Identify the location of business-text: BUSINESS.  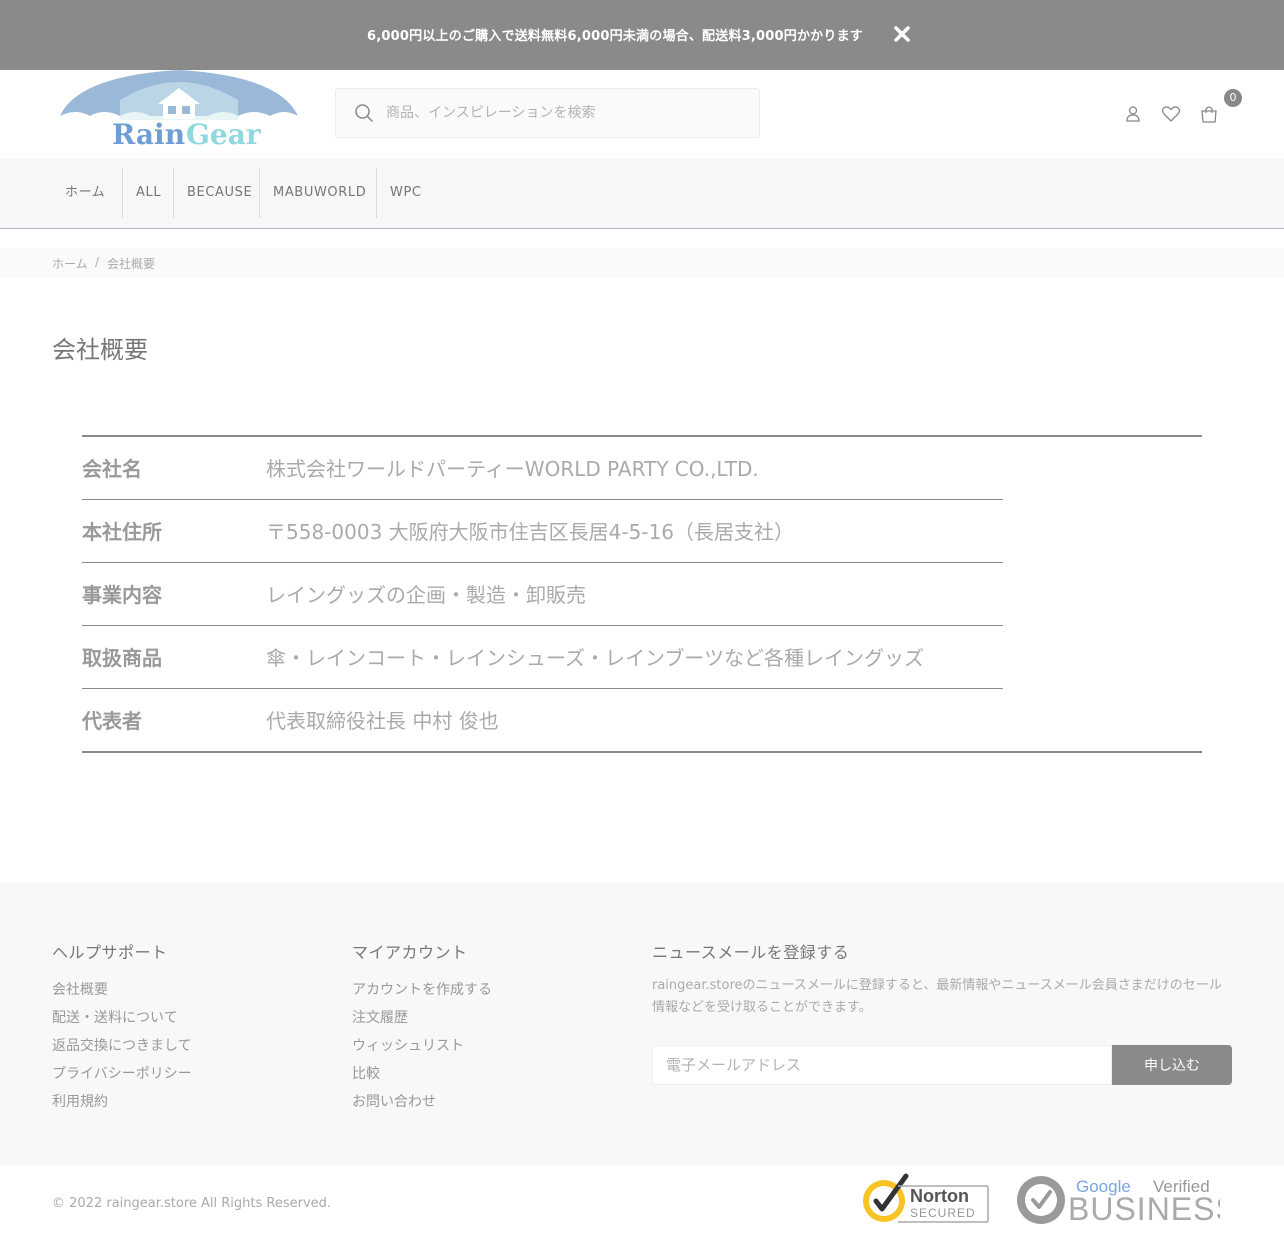
(1144, 1209).